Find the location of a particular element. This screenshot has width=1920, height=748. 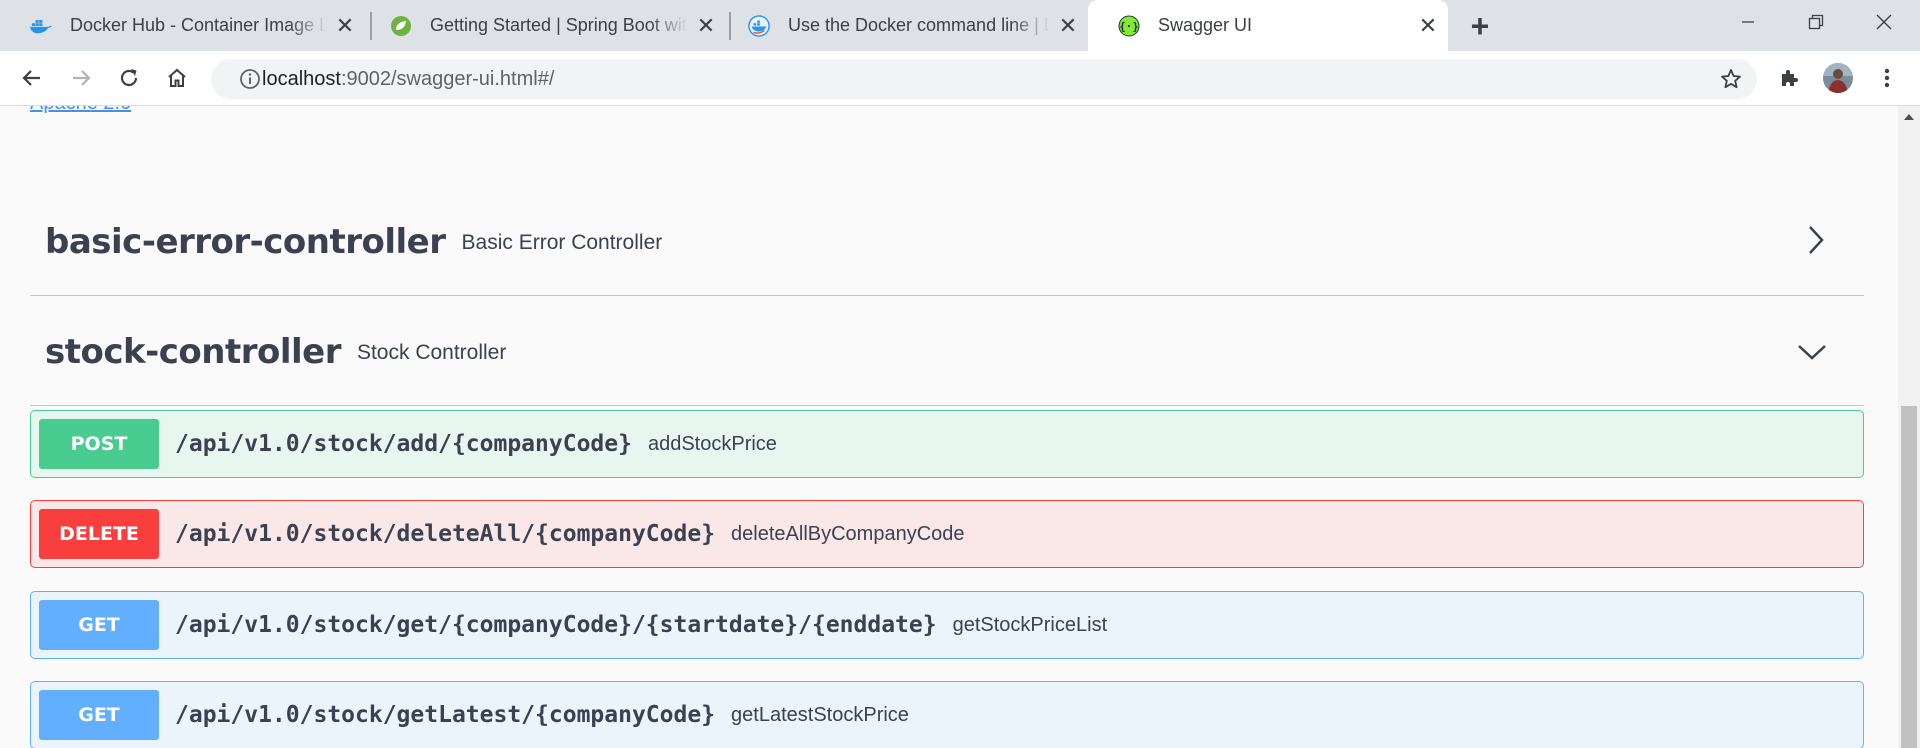

tag-stock-controller: stock-controller Stock Controller is located at coordinates (947, 352).